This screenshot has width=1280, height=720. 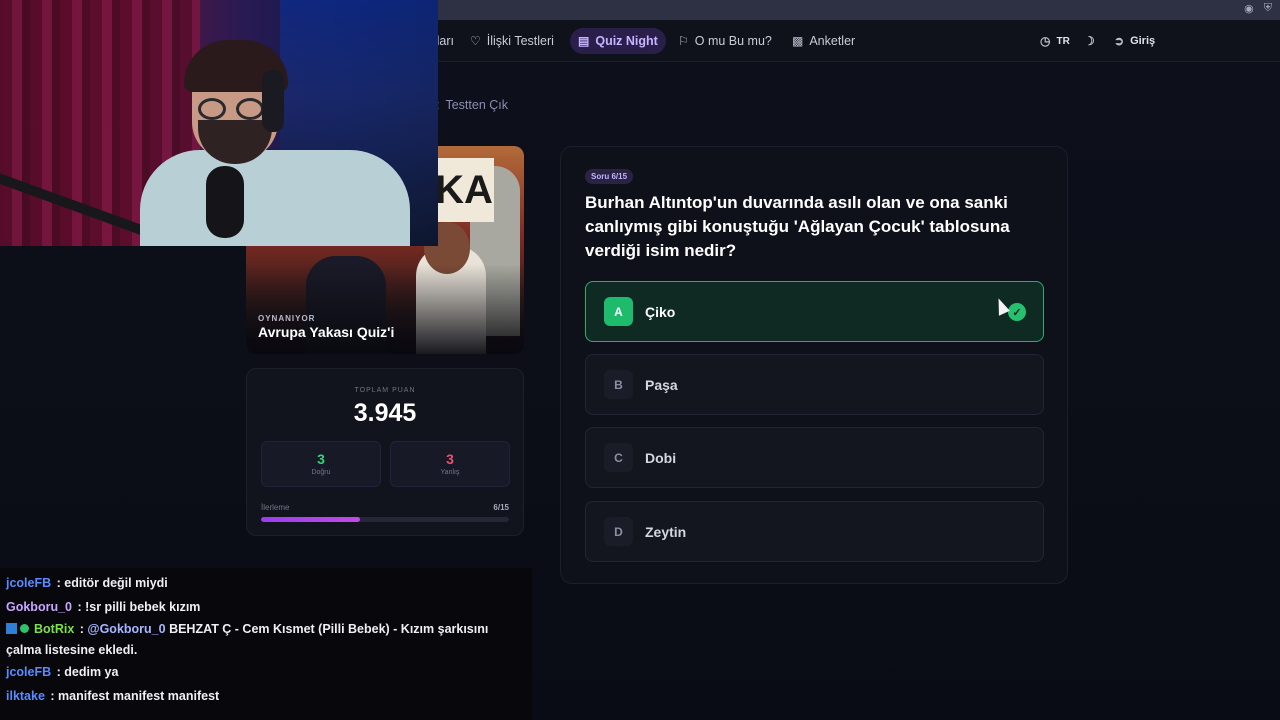 I want to click on wrong-label: Yanlış, so click(x=450, y=472).